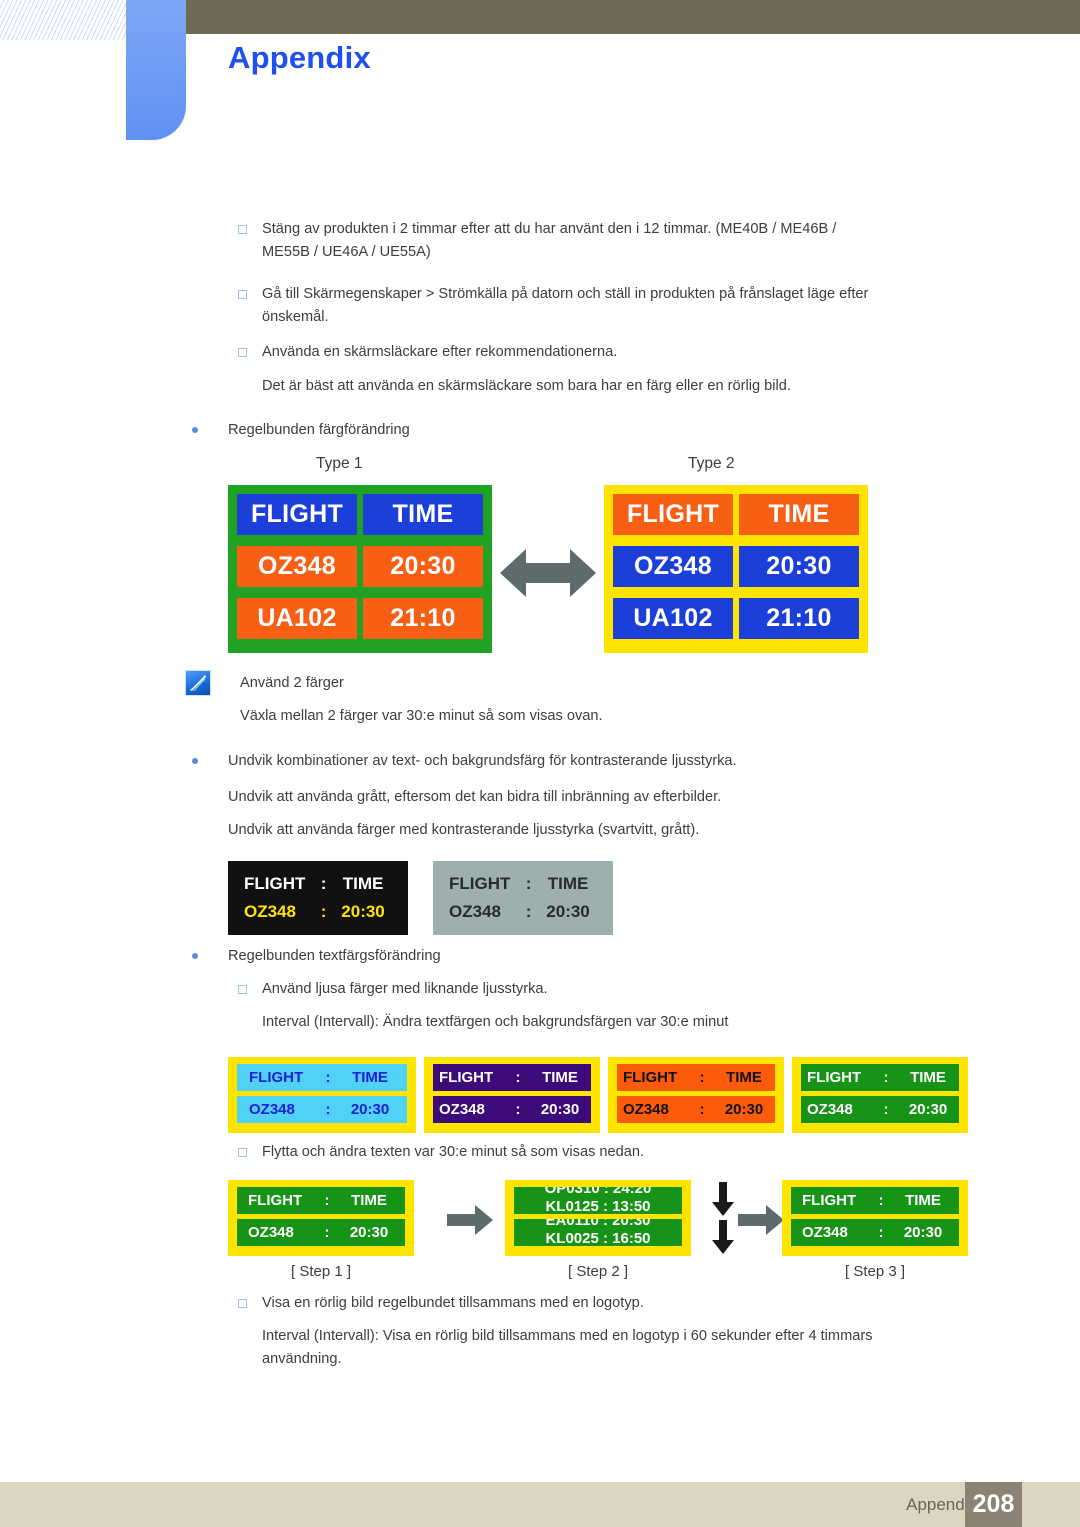 The width and height of the screenshot is (1080, 1527). What do you see at coordinates (673, 514) in the screenshot?
I see `type-board-cell: FLIGHT` at bounding box center [673, 514].